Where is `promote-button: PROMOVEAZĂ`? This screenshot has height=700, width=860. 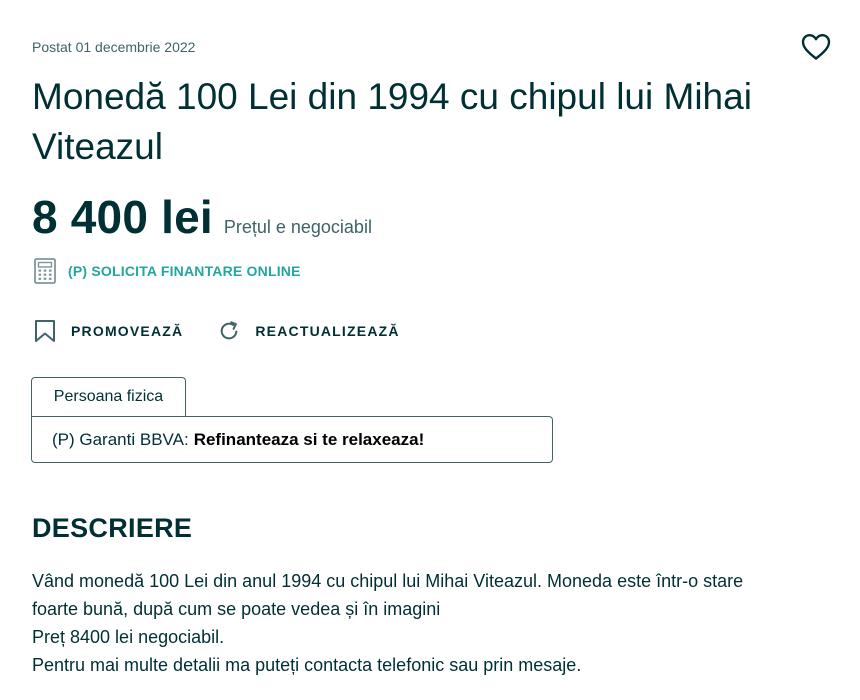
promote-button: PROMOVEAZĂ is located at coordinates (108, 331).